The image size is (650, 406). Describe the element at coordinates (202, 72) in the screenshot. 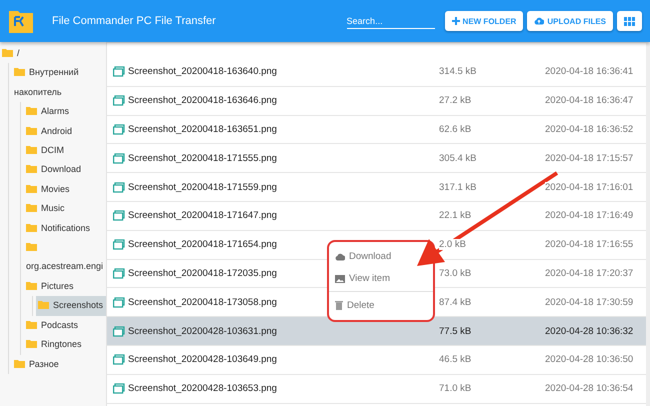

I see `file-name: Screenshot_20200418-163640.png` at that location.